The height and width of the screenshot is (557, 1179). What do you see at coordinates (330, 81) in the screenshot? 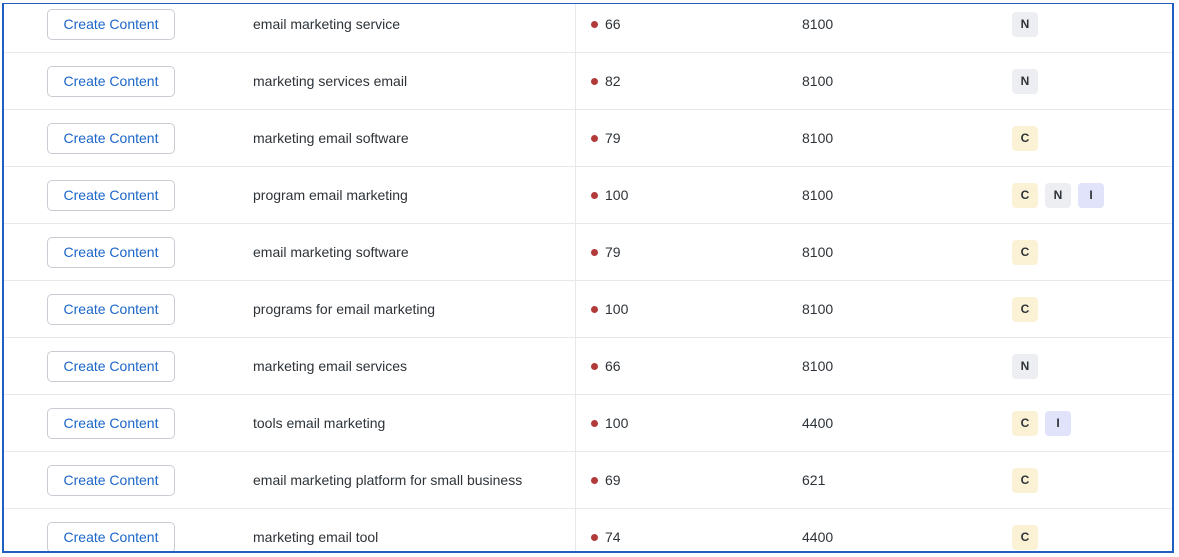
I see `keyword-text: marketing services email` at bounding box center [330, 81].